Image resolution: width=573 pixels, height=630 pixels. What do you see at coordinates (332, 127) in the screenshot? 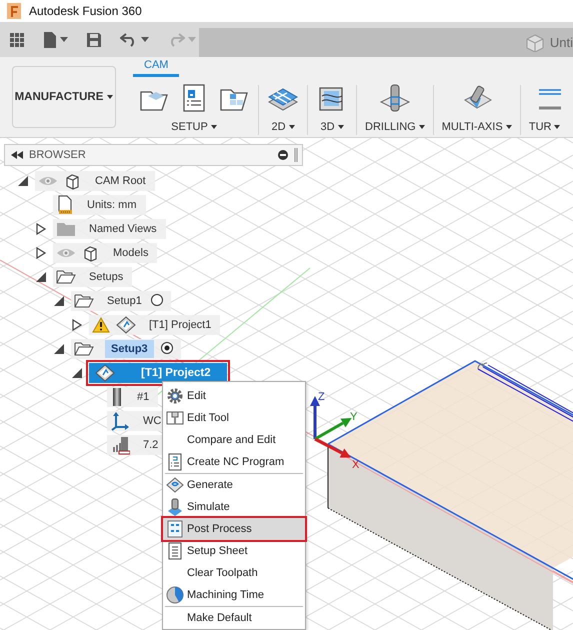
I see `ribbon-group-button: 3D` at bounding box center [332, 127].